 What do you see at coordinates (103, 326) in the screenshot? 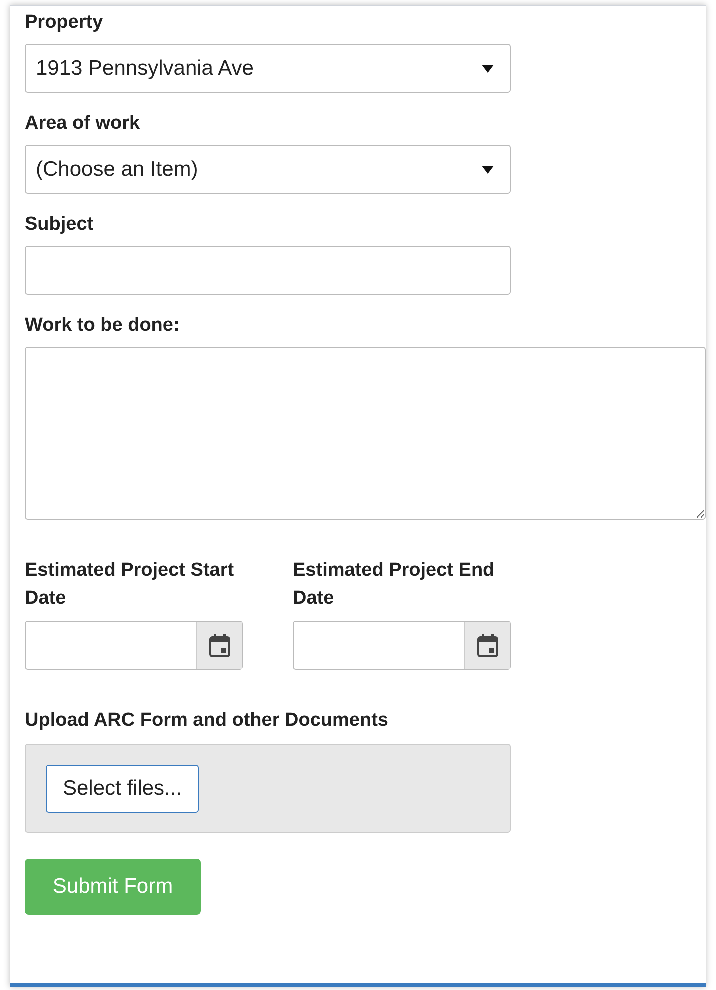
I see `field-label: Work to be done:` at bounding box center [103, 326].